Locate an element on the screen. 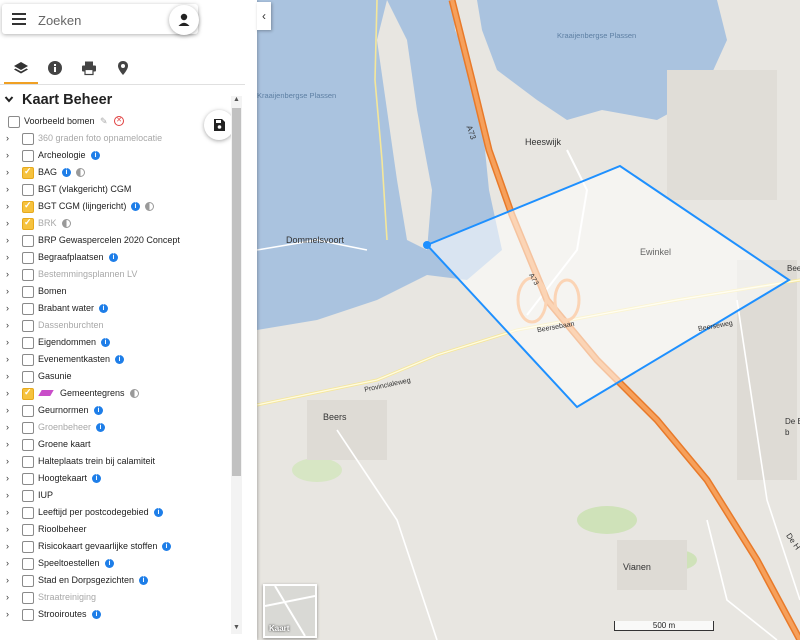  scroll-up-icon: ▲ is located at coordinates (236, 101).